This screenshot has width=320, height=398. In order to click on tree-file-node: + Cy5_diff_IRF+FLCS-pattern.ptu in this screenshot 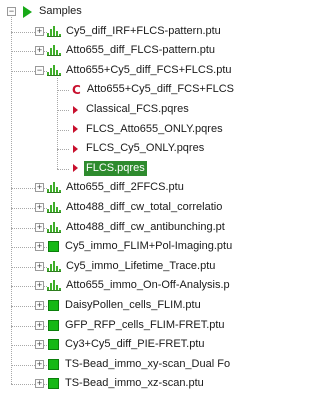, I will do `click(138, 31)`.